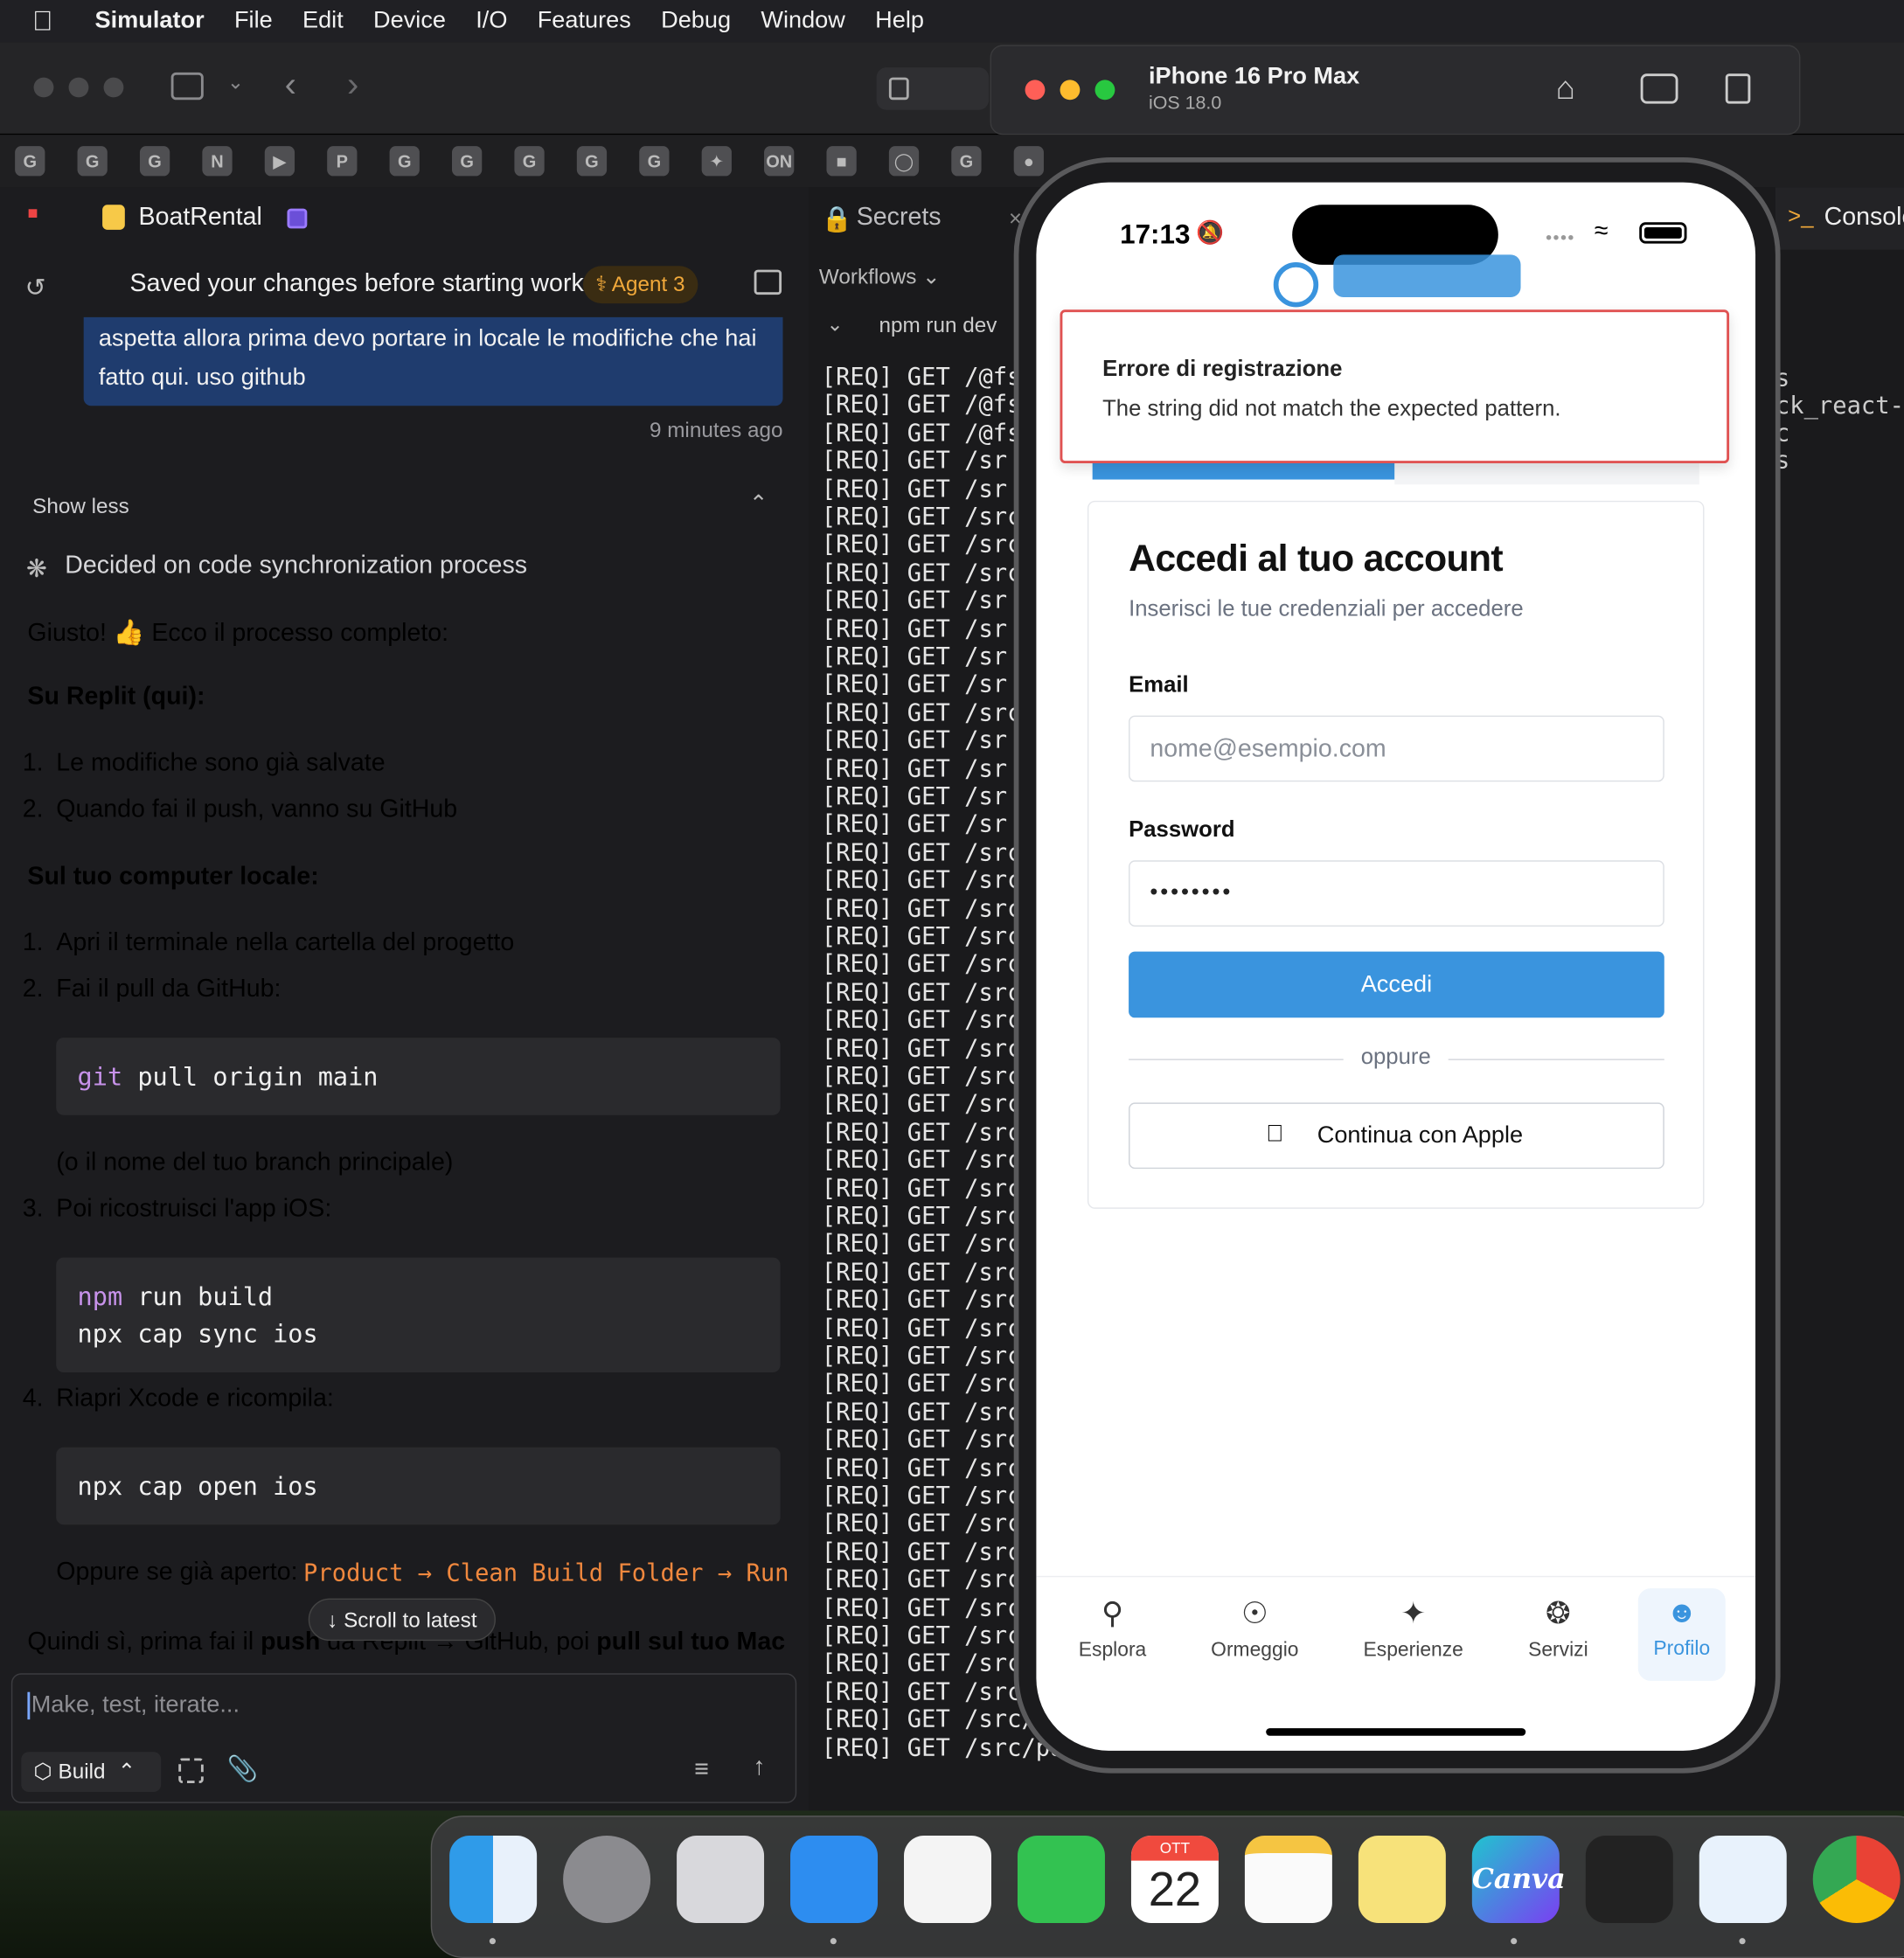  Describe the element at coordinates (150, 22) in the screenshot. I see `menu-app-name: Simulator` at that location.